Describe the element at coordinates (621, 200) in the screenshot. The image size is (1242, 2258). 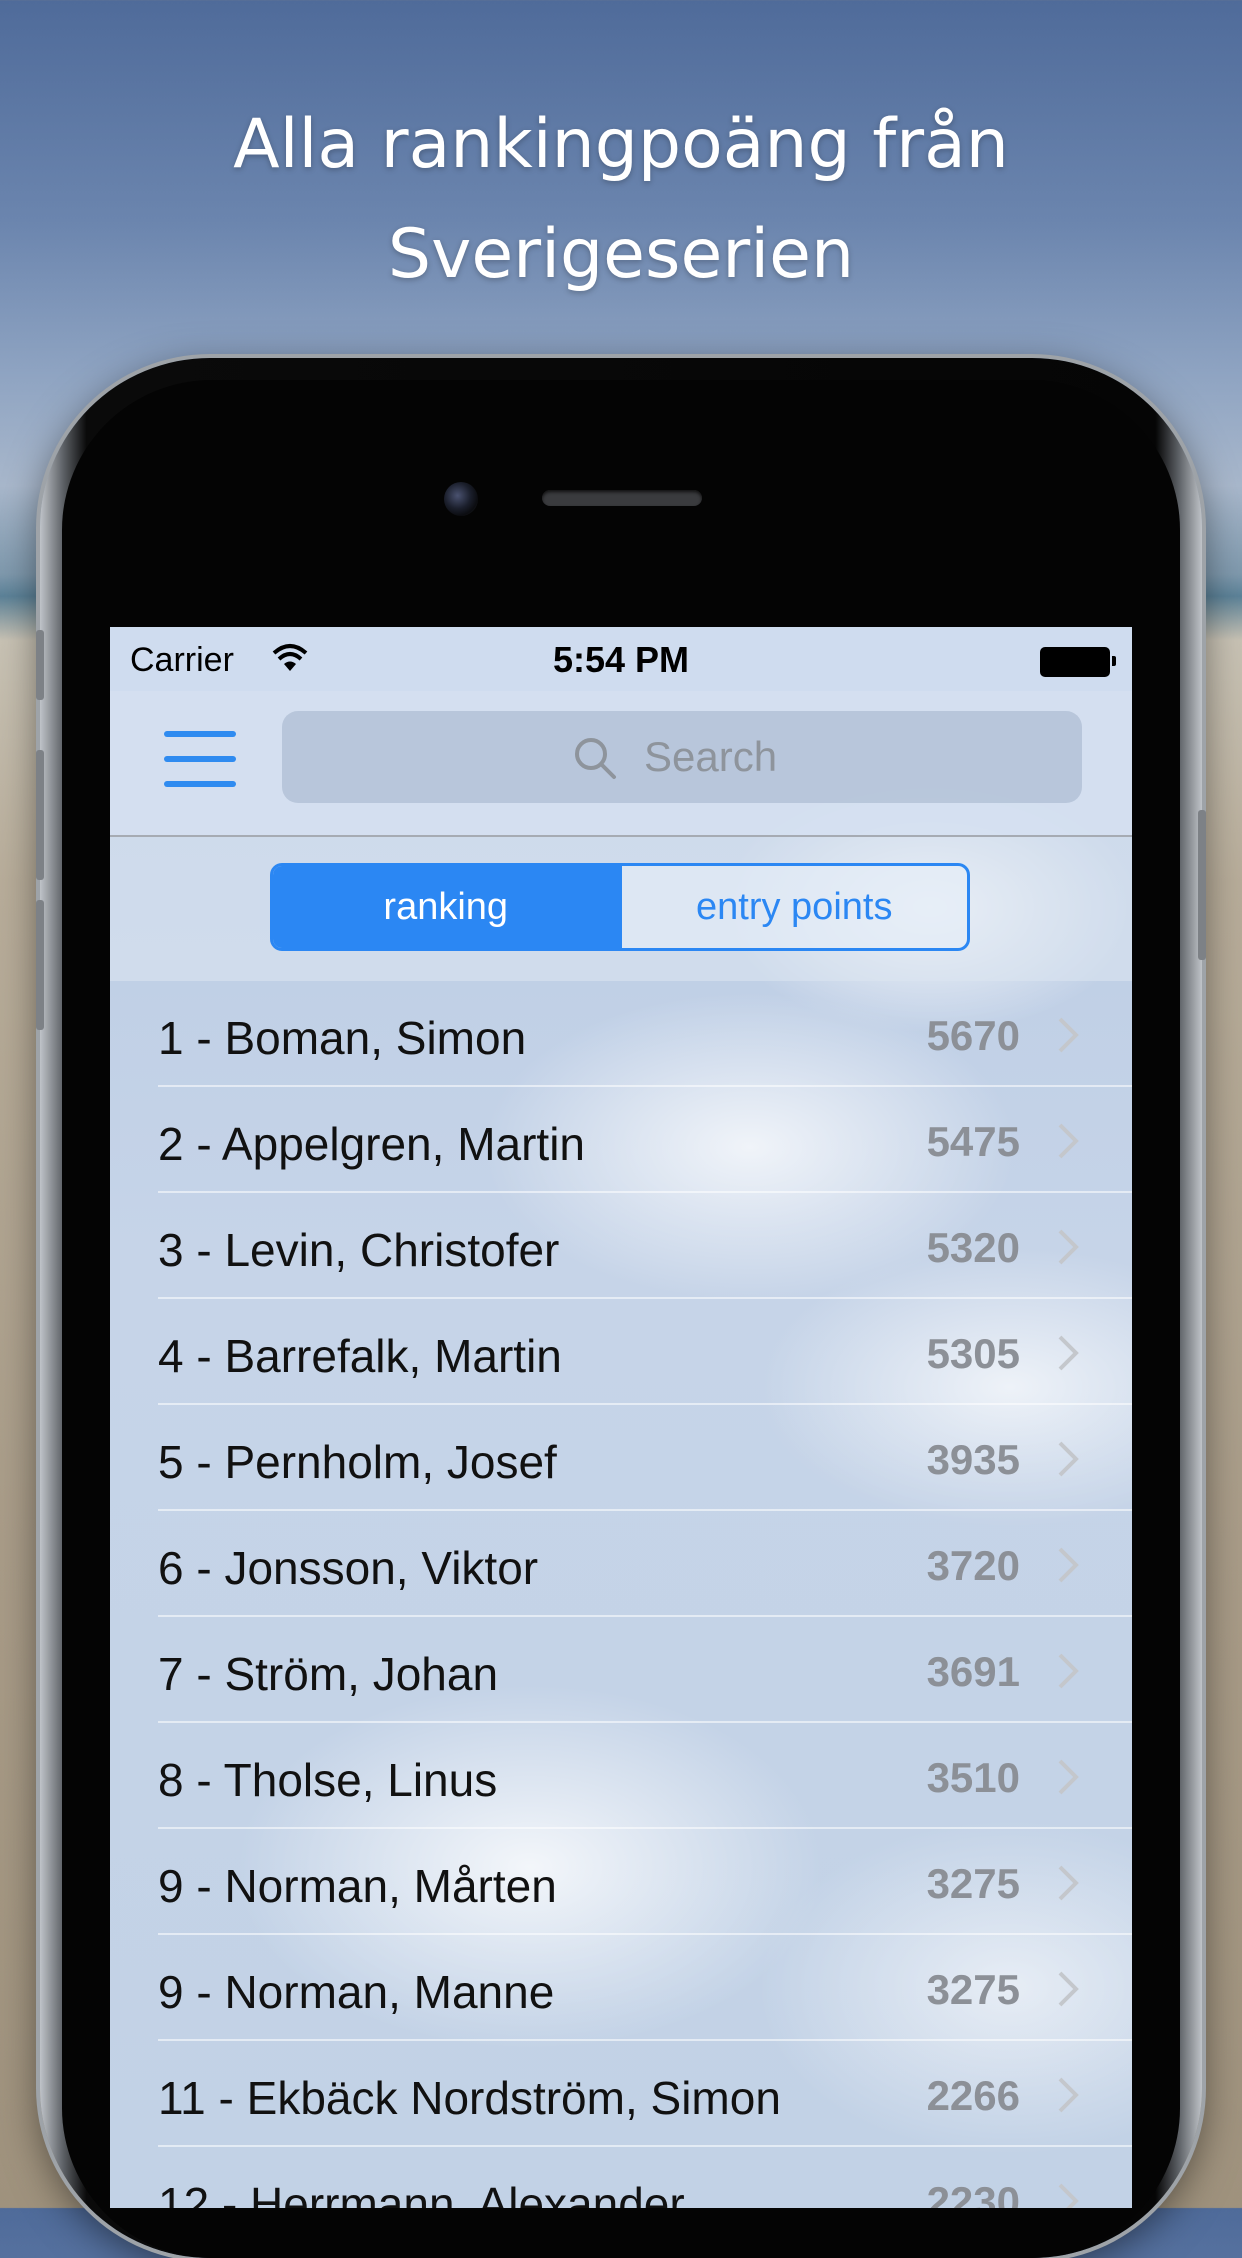
I see `promo-headline: Alla rankingpoäng från Sverigeserien` at that location.